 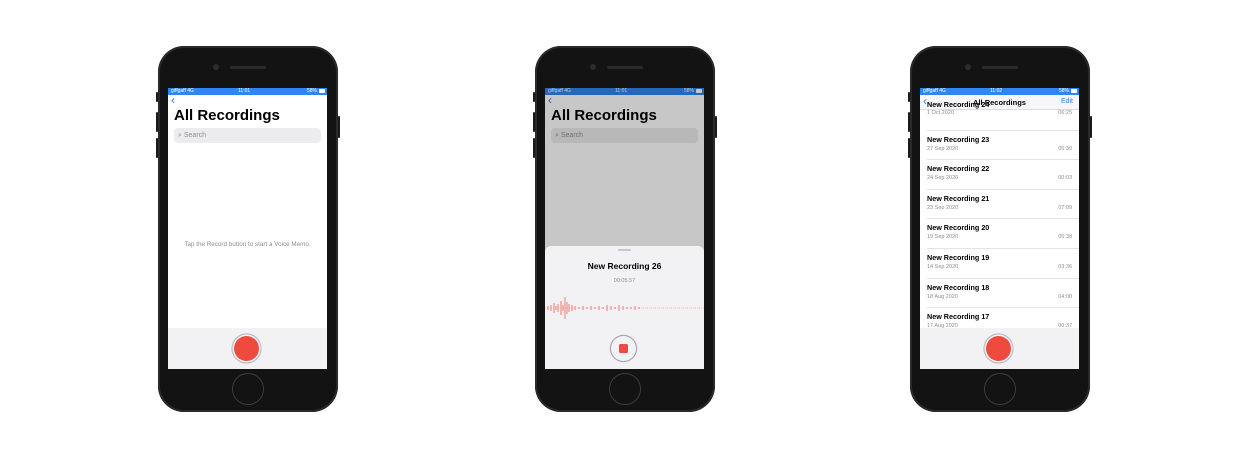 What do you see at coordinates (247, 135) in the screenshot?
I see `search-input: ⌕ Search` at bounding box center [247, 135].